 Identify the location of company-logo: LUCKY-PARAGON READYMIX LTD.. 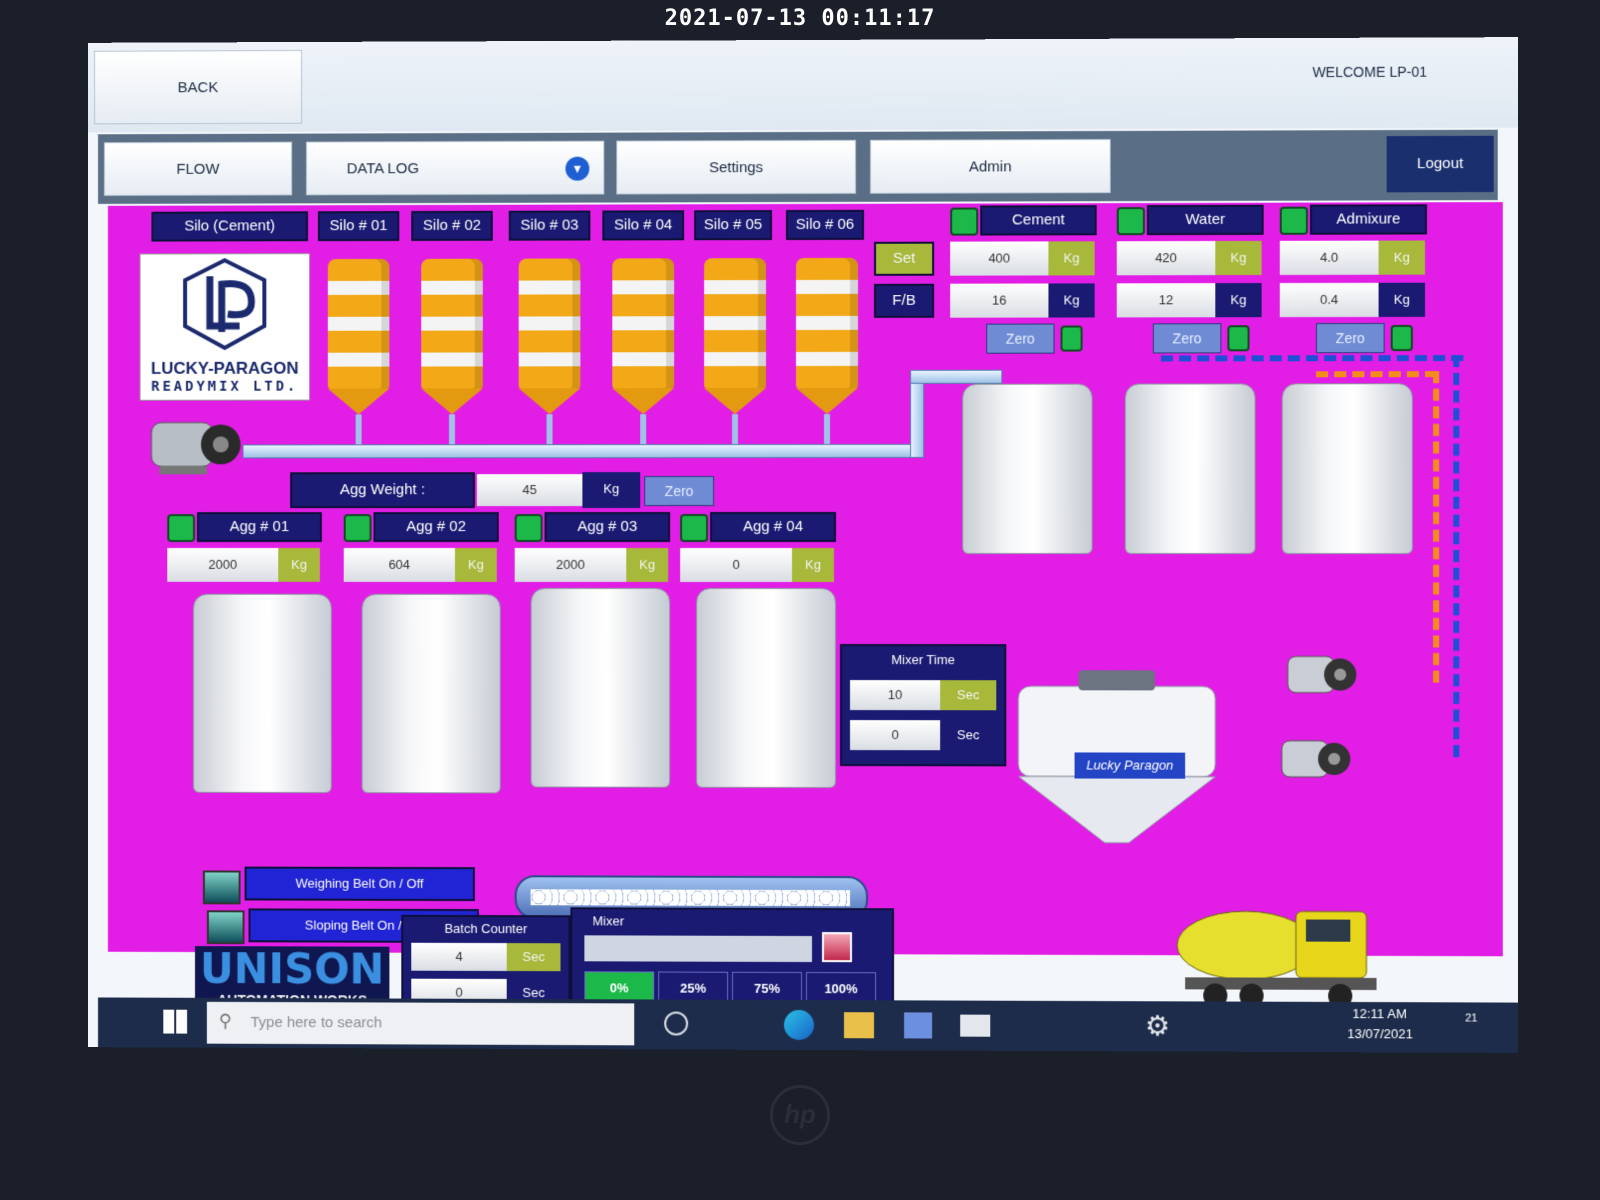
(224, 327).